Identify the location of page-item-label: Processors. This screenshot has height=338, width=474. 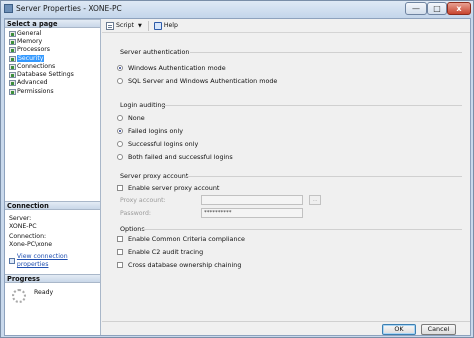
(34, 50).